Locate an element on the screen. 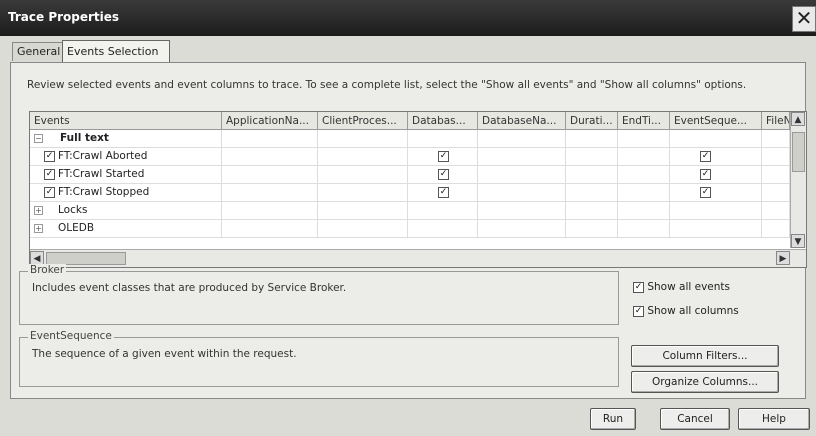 Image resolution: width=816 pixels, height=436 pixels. event-name-cell: ✓ FT:Crawl Stopped is located at coordinates (126, 192).